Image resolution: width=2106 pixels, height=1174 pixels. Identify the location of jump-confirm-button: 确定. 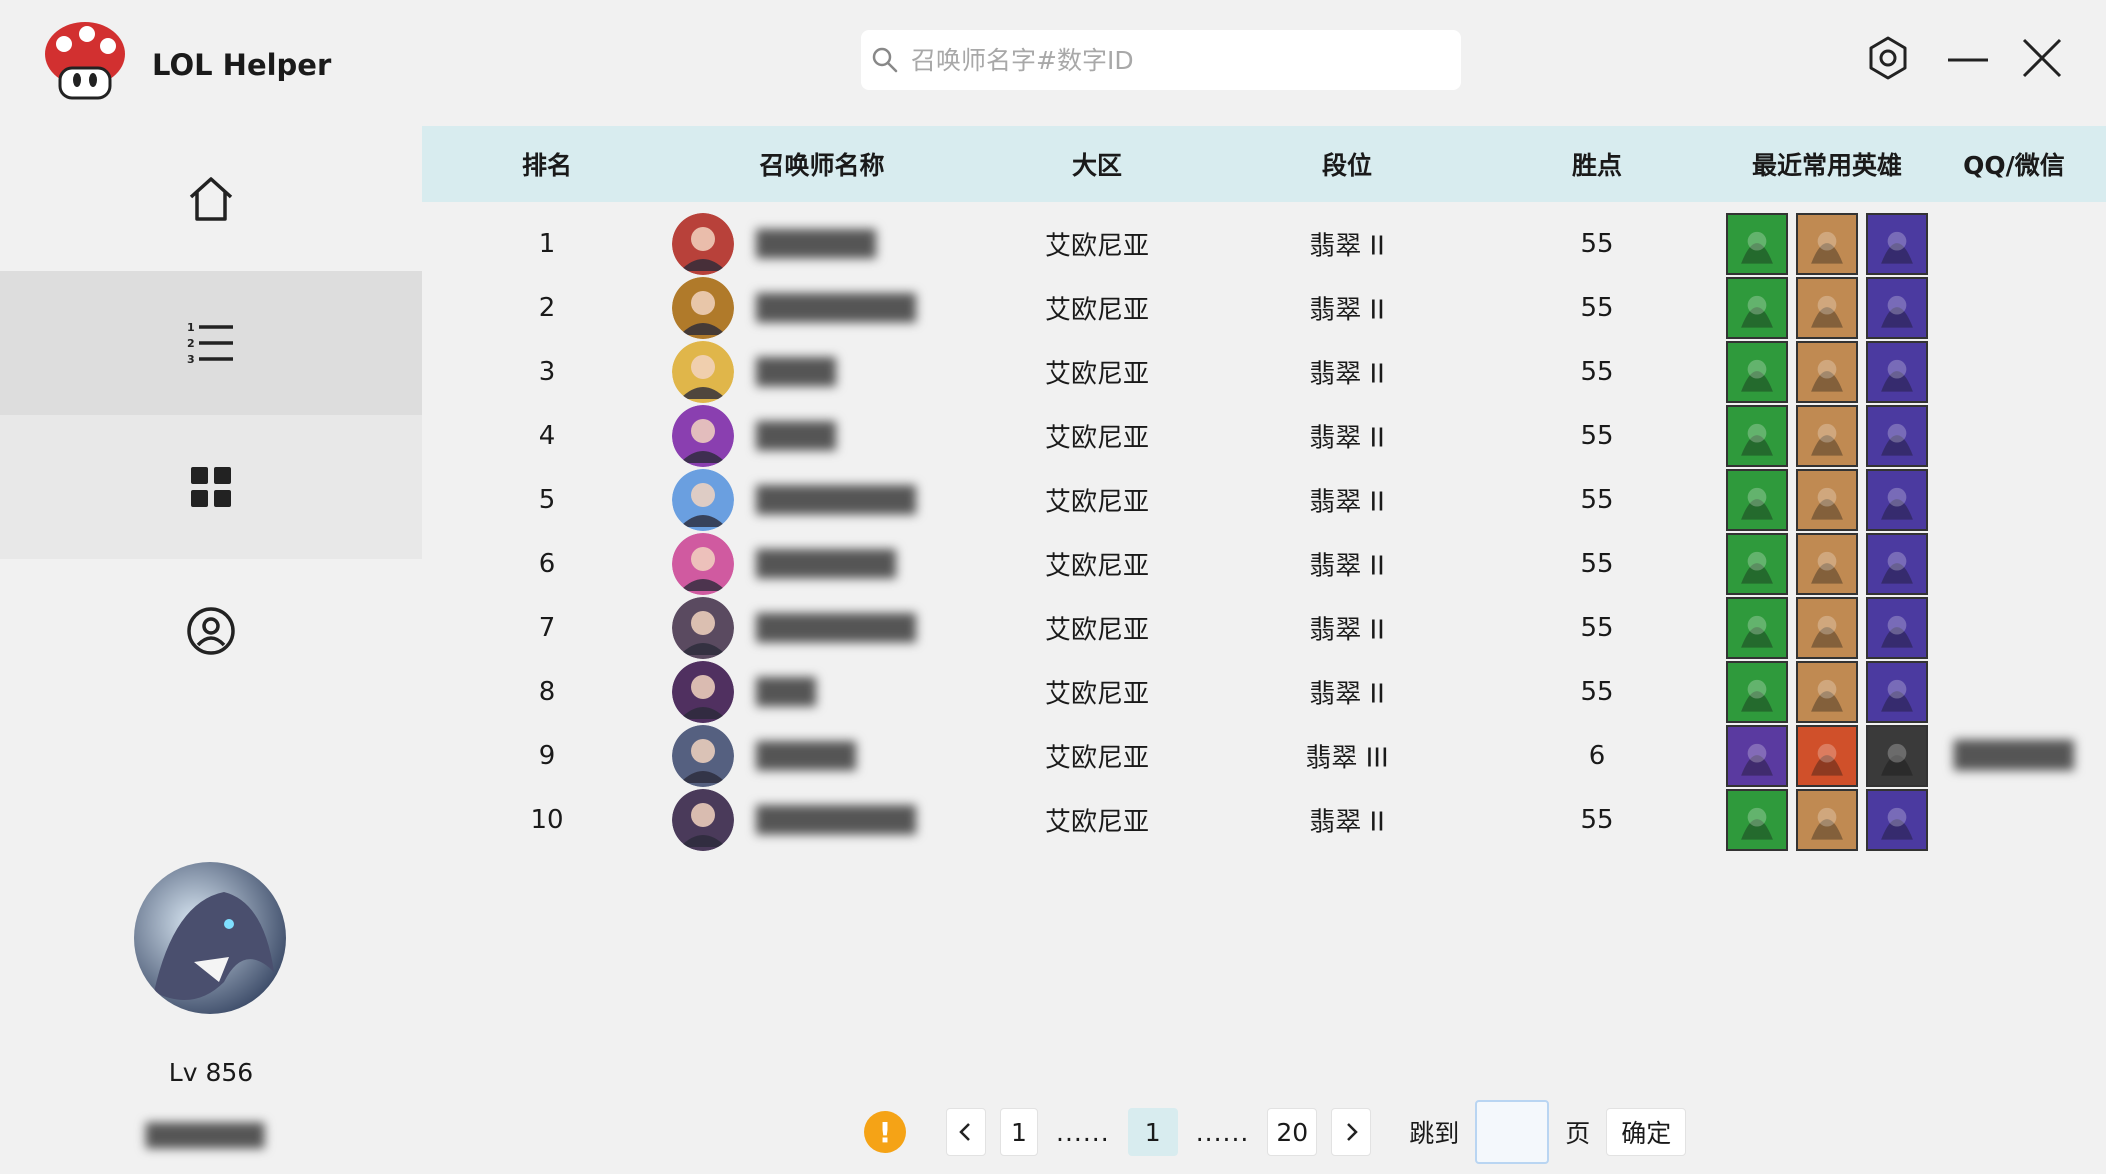
(1646, 1132).